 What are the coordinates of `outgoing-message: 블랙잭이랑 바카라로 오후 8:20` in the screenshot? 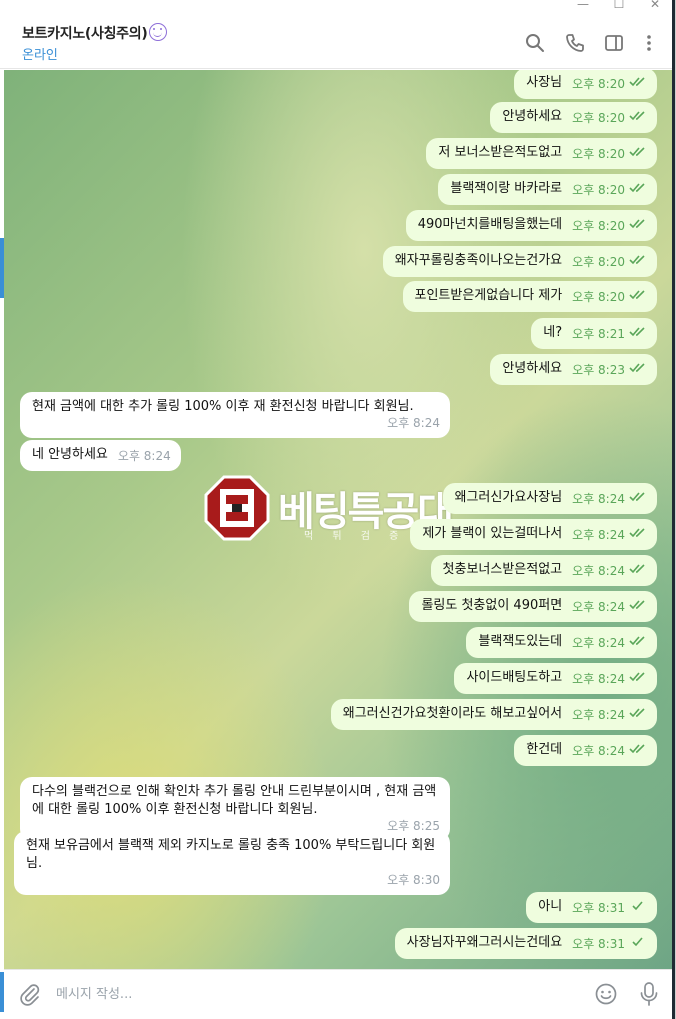 It's located at (547, 189).